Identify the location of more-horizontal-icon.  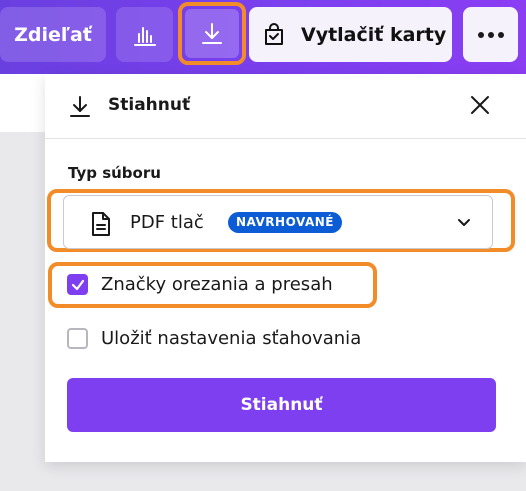
(490, 34).